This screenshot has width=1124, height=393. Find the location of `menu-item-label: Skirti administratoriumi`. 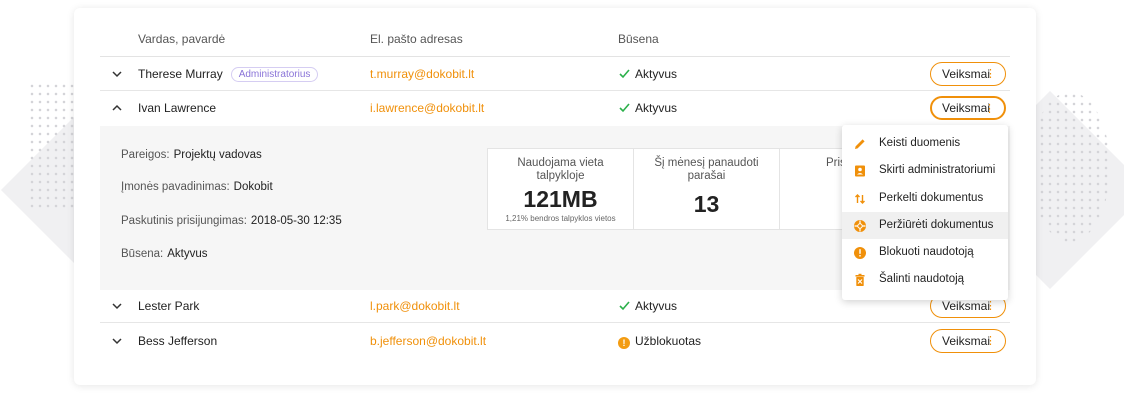

menu-item-label: Skirti administratoriumi is located at coordinates (937, 170).